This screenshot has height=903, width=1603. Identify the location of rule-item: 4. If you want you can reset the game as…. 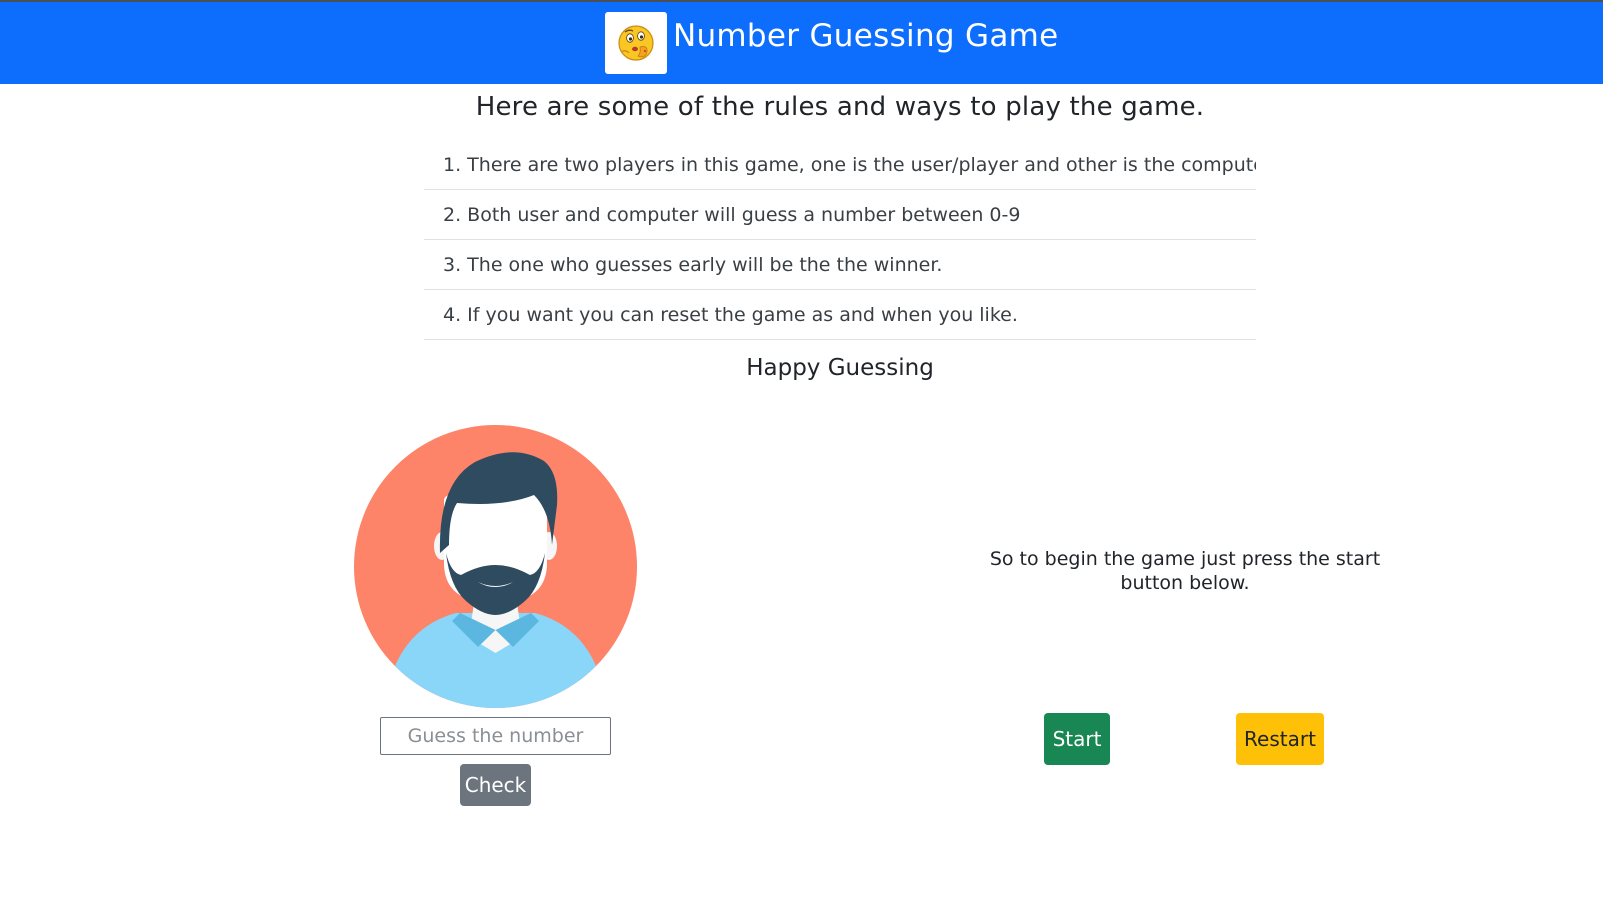
(840, 315).